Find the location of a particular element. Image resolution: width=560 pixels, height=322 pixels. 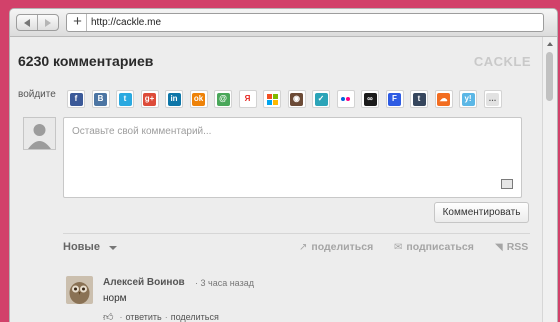

google-plus-icon: g+ is located at coordinates (149, 99).